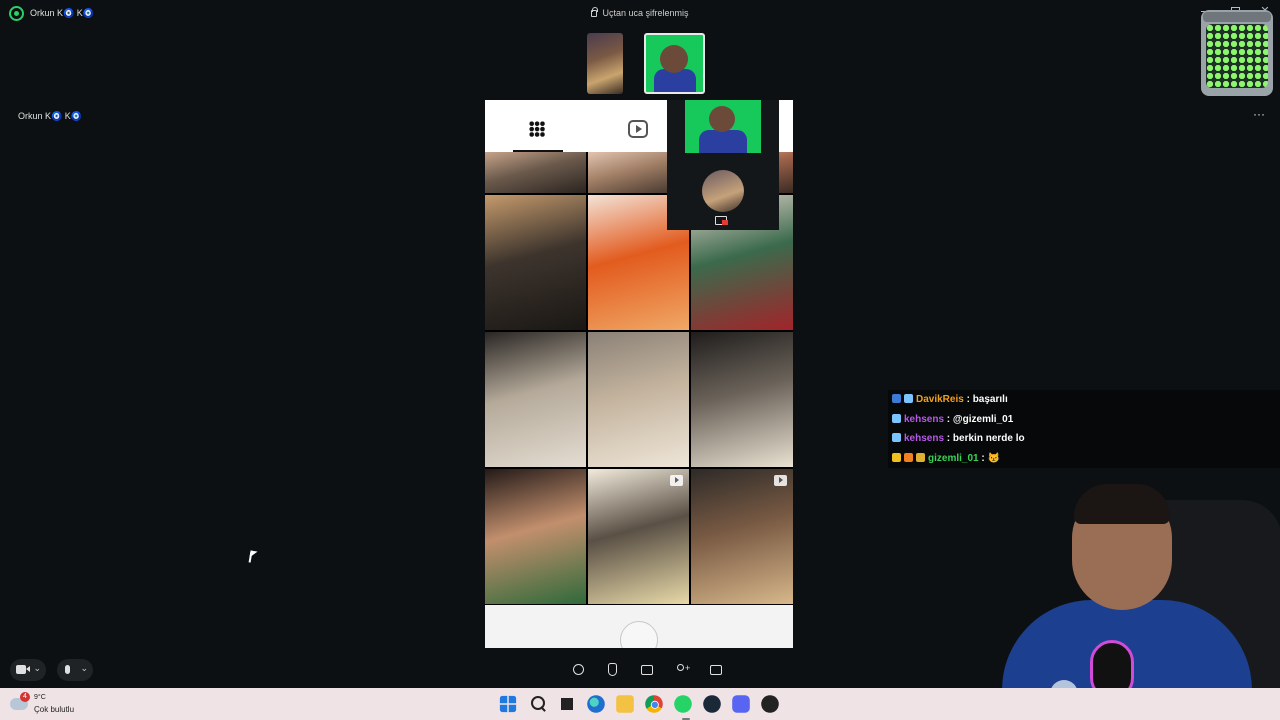  I want to click on tab-posts-grid, so click(538, 132).